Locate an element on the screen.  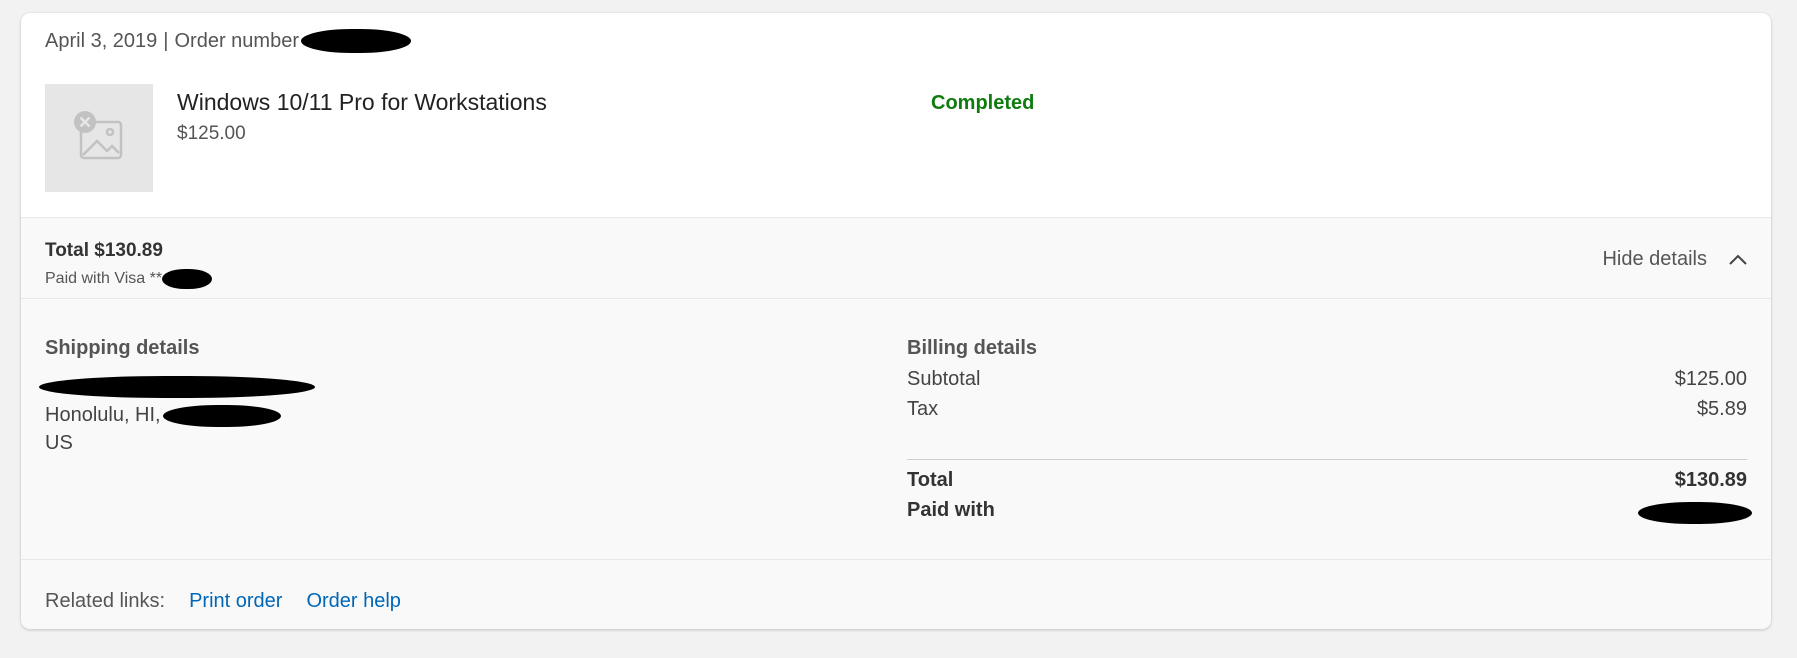
shipping-city-line: Honolulu, HI, is located at coordinates (163, 415).